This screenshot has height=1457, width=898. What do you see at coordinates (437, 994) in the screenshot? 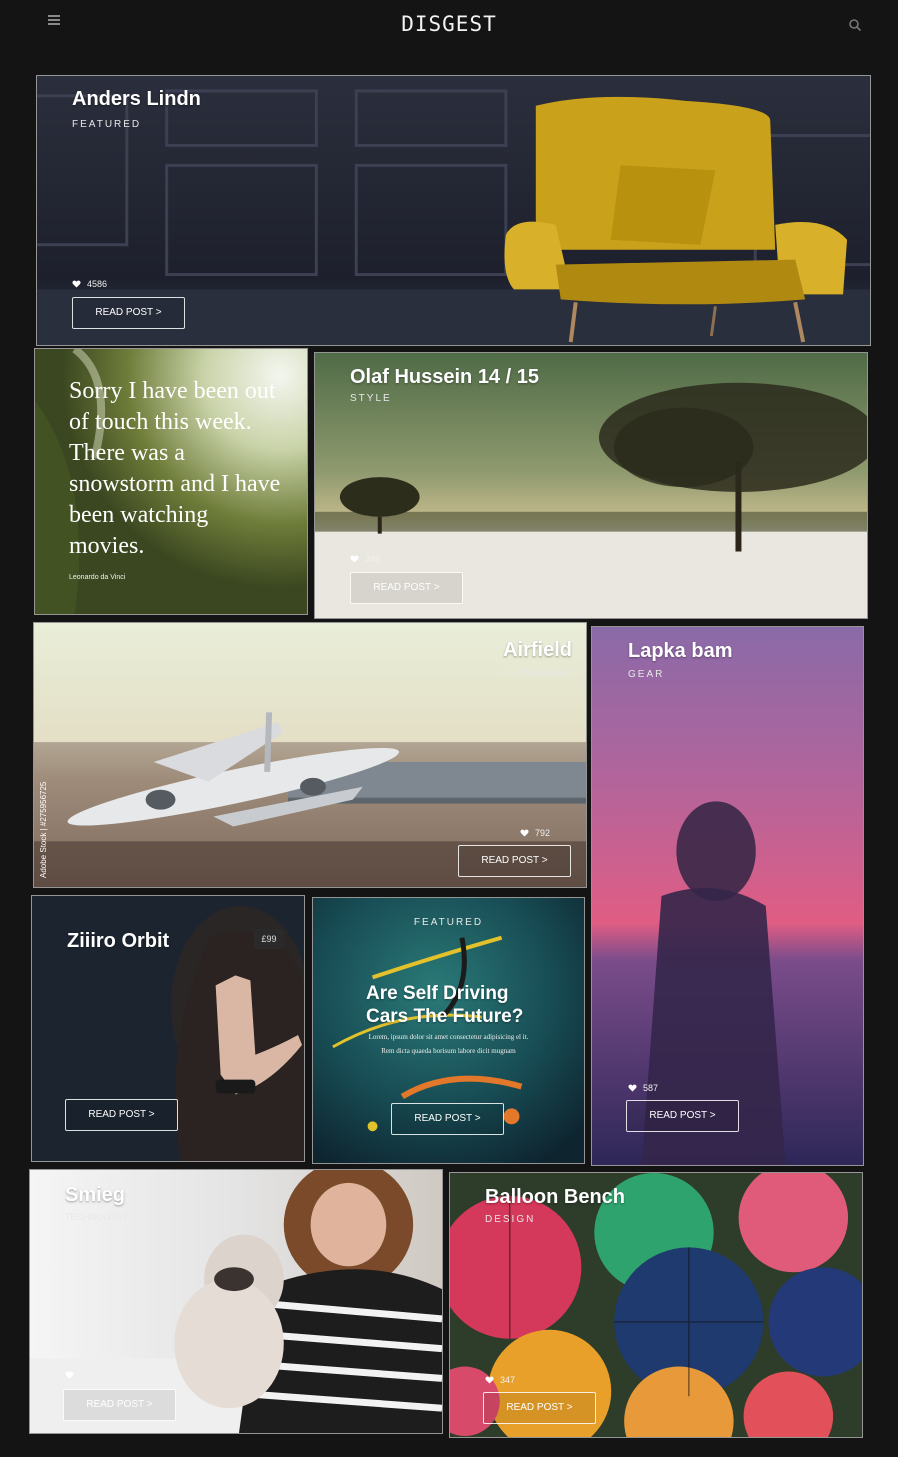
I see `post-title-line1: Are Self Driving` at bounding box center [437, 994].